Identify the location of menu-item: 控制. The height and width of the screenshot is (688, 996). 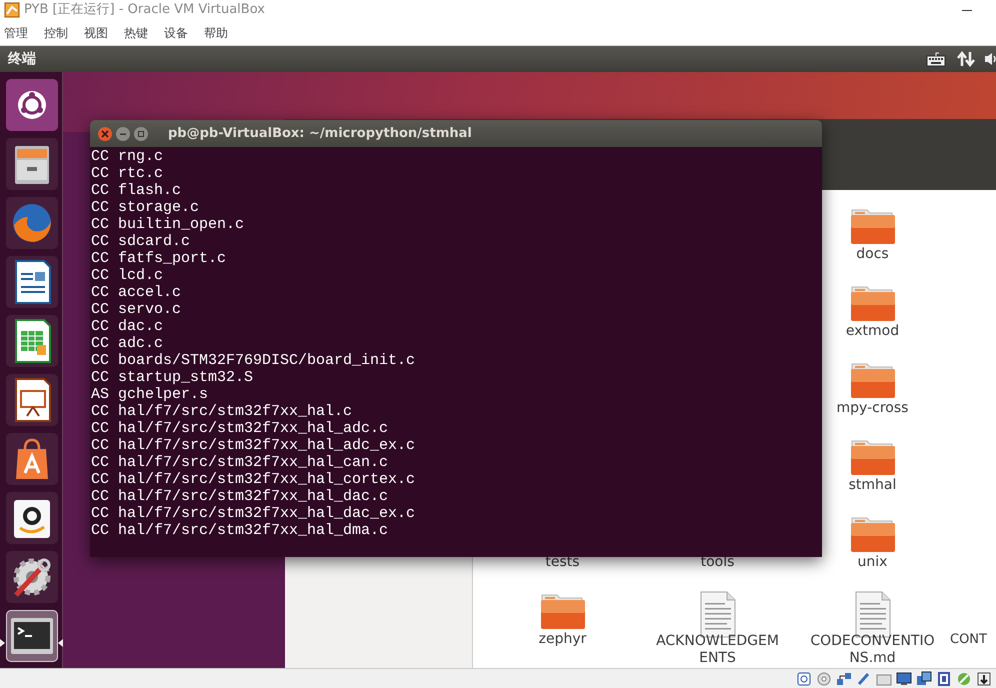
(56, 33).